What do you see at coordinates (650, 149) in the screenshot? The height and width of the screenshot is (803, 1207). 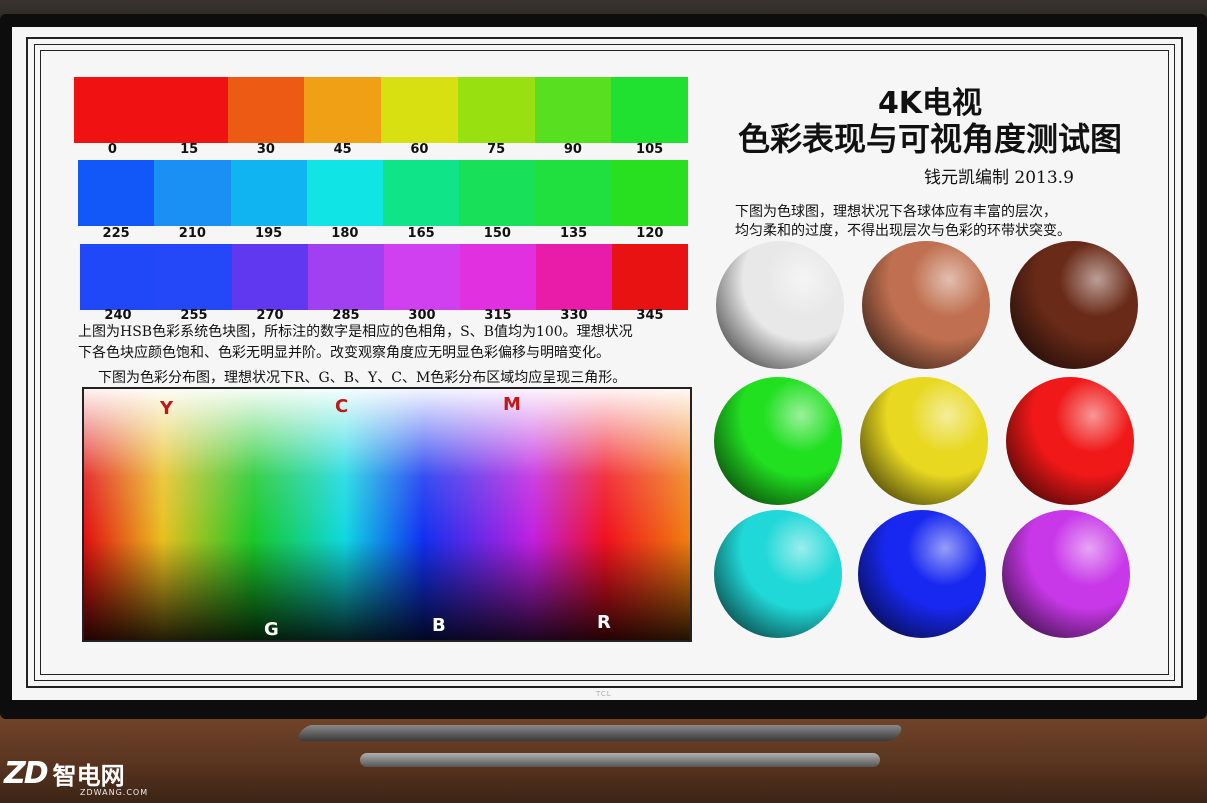 I see `hue-label: 105` at bounding box center [650, 149].